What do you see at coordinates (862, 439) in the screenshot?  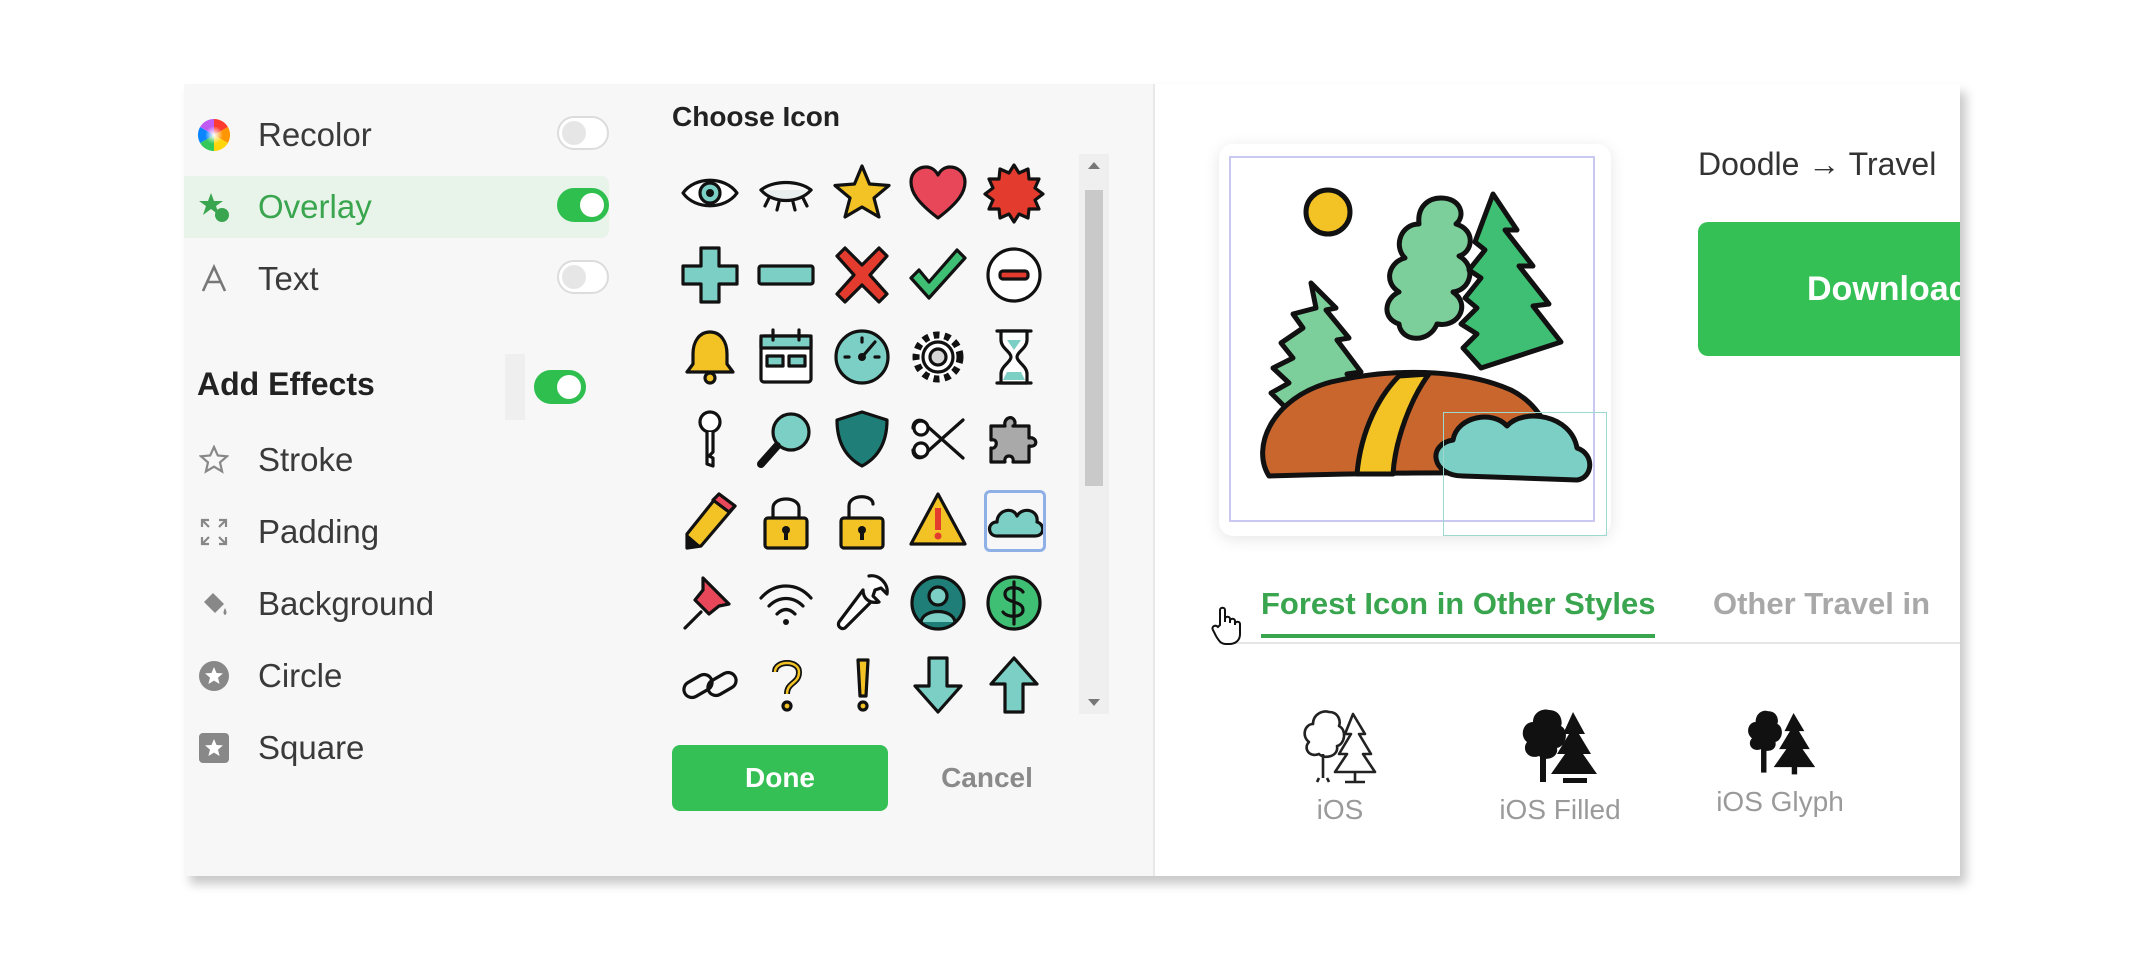 I see `shield-icon` at bounding box center [862, 439].